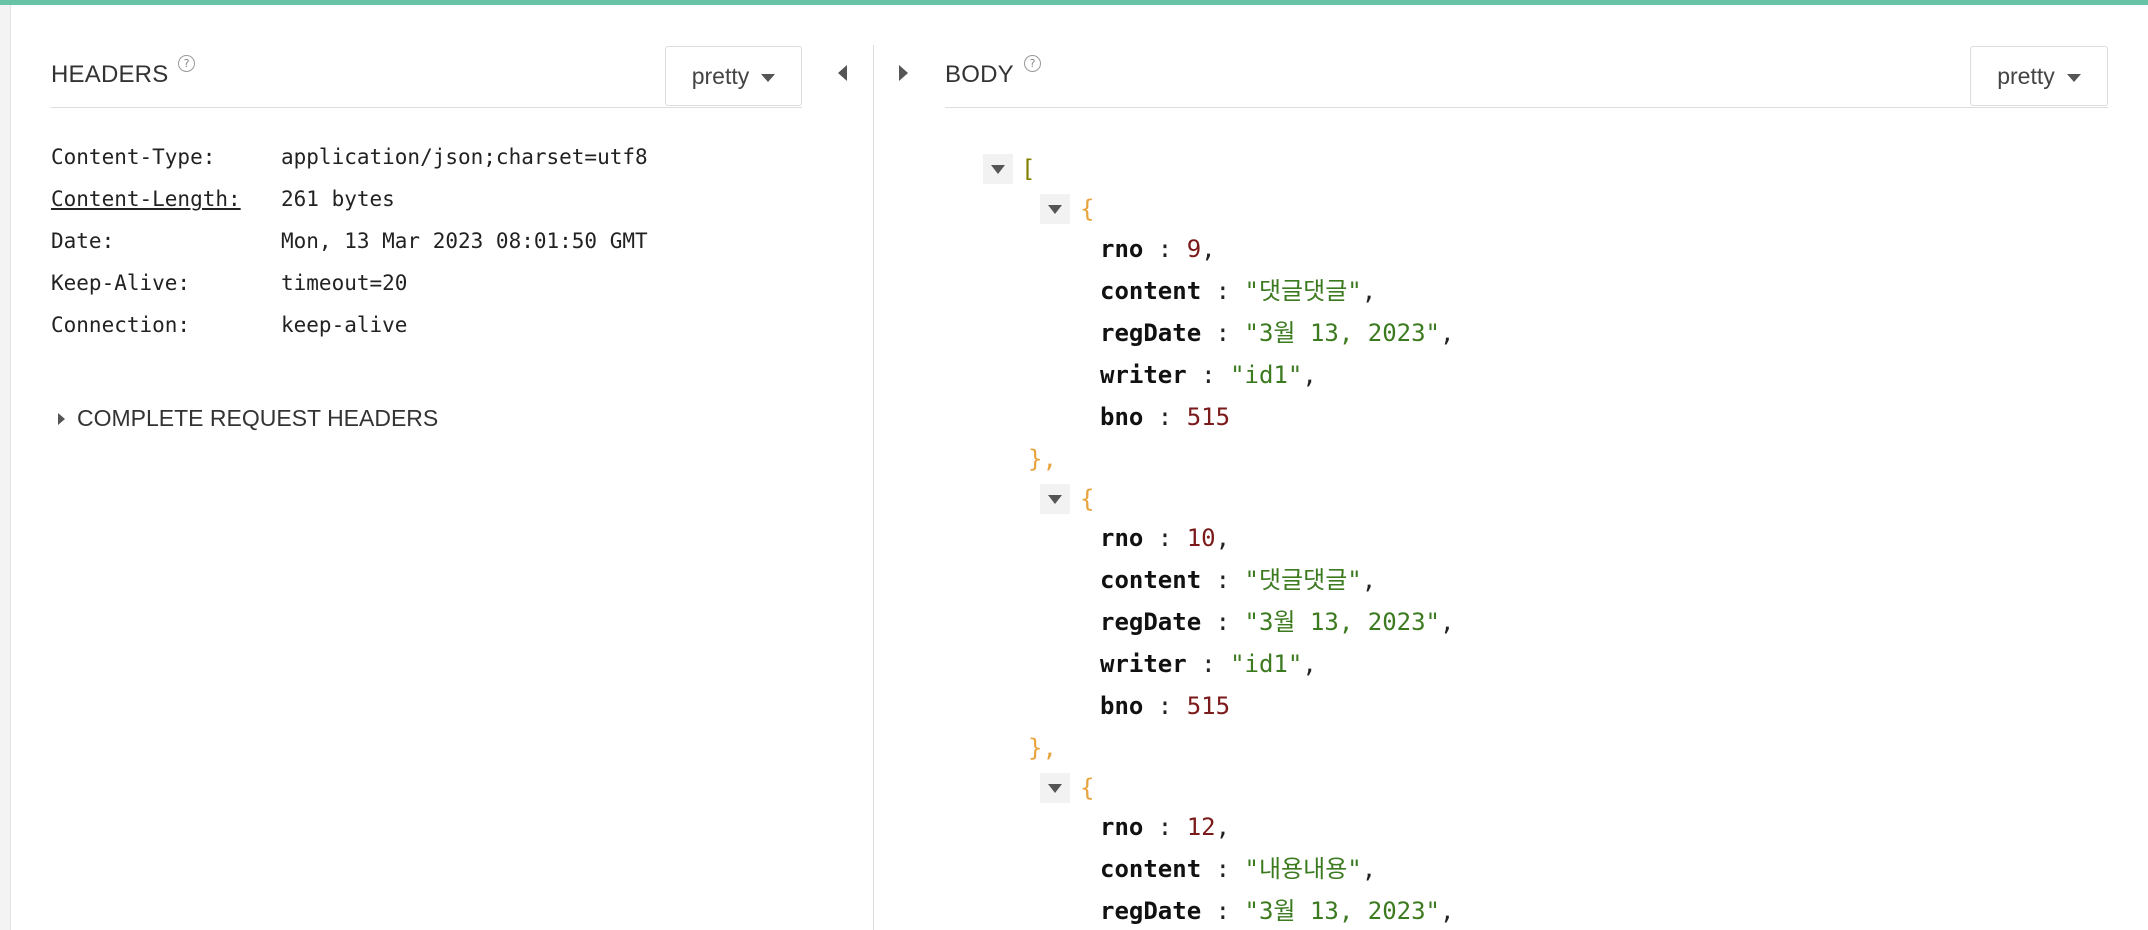  Describe the element at coordinates (146, 199) in the screenshot. I see `header-name-link: Content-Length:` at that location.